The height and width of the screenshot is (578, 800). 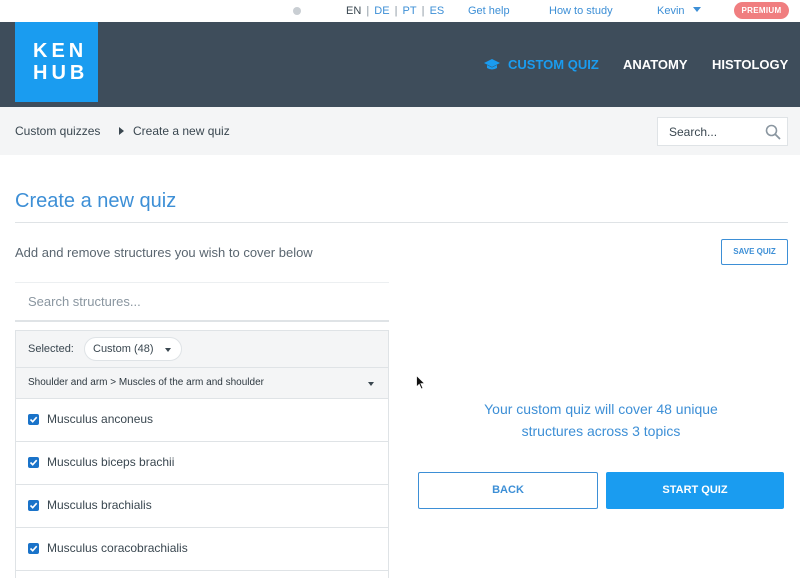 What do you see at coordinates (400, 64) in the screenshot?
I see `main-header: KEN HUB CUSTOM QUIZ ANATOMY HISTOLOGY` at bounding box center [400, 64].